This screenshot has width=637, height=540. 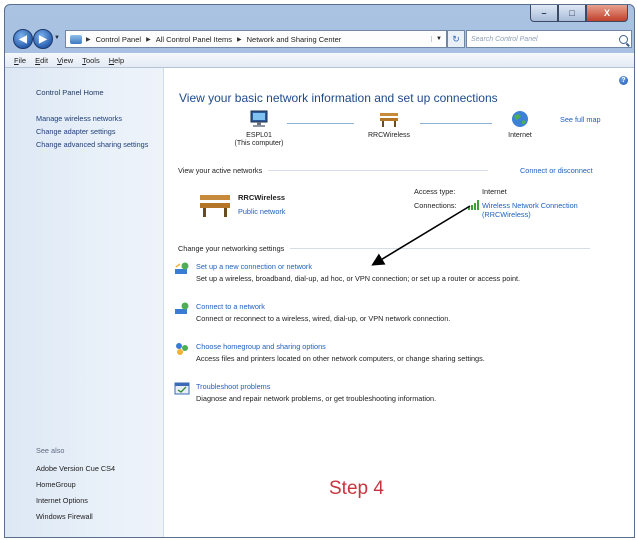 I want to click on breadcrumb-control-panel: Control Panel, so click(x=118, y=39).